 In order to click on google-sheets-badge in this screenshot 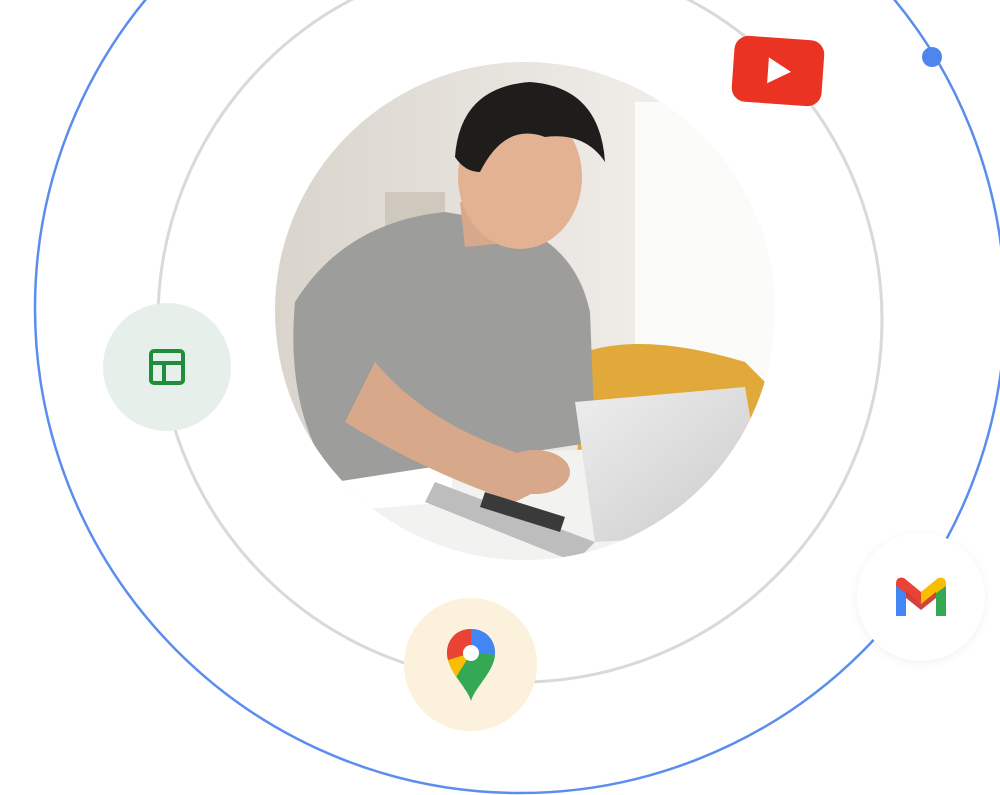, I will do `click(167, 367)`.